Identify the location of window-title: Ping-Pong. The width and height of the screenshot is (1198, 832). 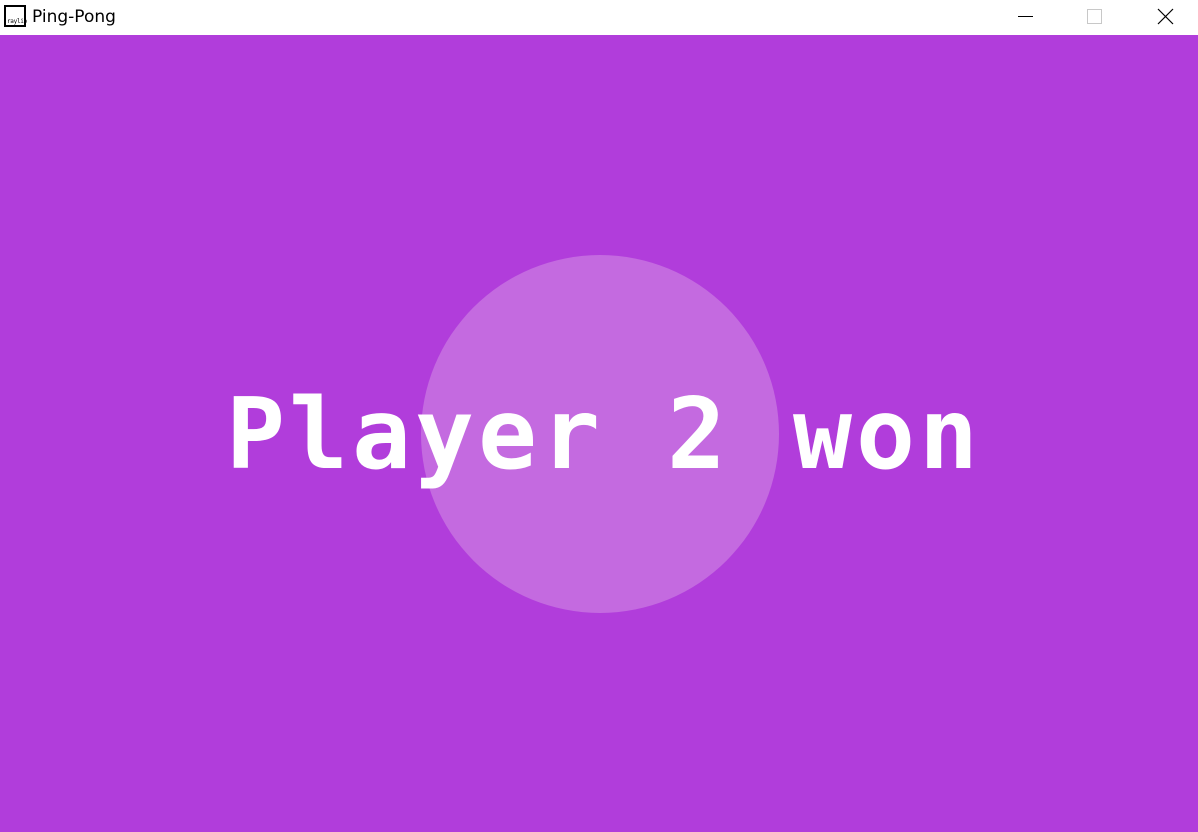
(74, 17).